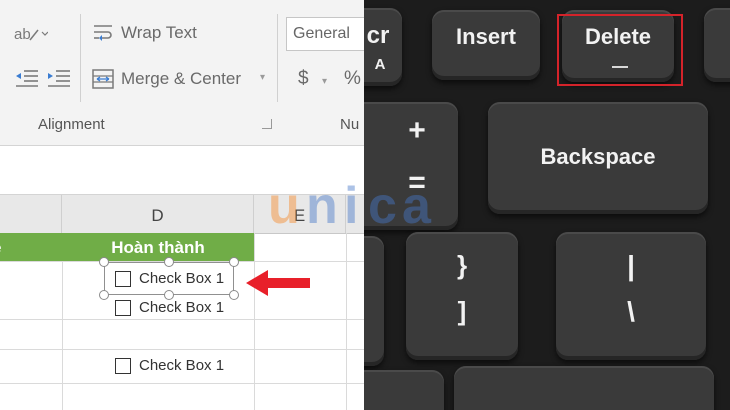 The image size is (730, 410). I want to click on check-box-3: Check Box 1, so click(175, 367).